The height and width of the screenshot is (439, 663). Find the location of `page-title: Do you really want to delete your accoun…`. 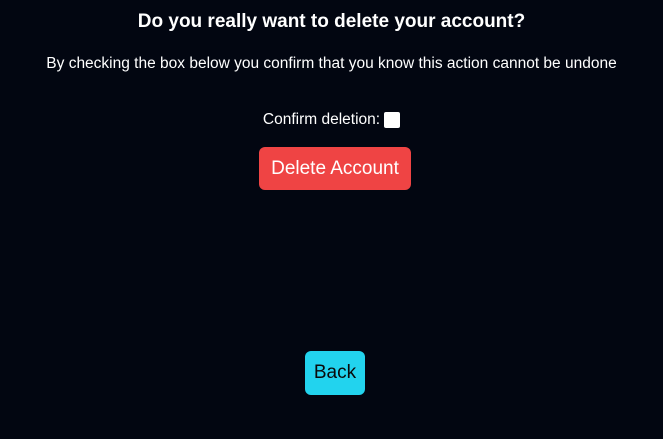

page-title: Do you really want to delete your accoun… is located at coordinates (331, 21).